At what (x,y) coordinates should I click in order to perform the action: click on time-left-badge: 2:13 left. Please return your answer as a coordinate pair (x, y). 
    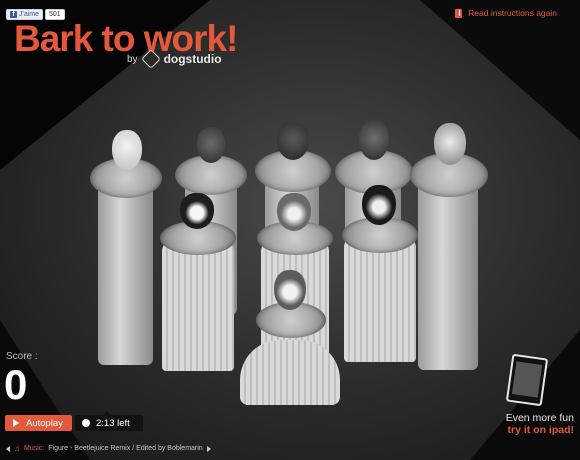
    Looking at the image, I should click on (109, 421).